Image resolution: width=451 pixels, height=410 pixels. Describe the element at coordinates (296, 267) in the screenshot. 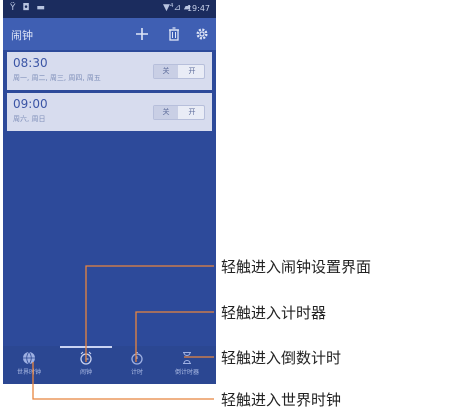

I see `callout-alarm-settings: 轻触进入闹钟设置界面` at that location.